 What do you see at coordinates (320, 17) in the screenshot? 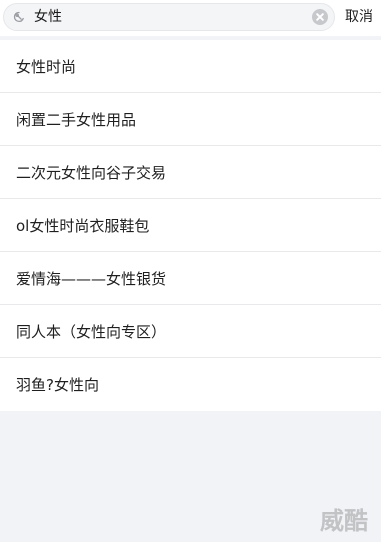
I see `clear-icon` at bounding box center [320, 17].